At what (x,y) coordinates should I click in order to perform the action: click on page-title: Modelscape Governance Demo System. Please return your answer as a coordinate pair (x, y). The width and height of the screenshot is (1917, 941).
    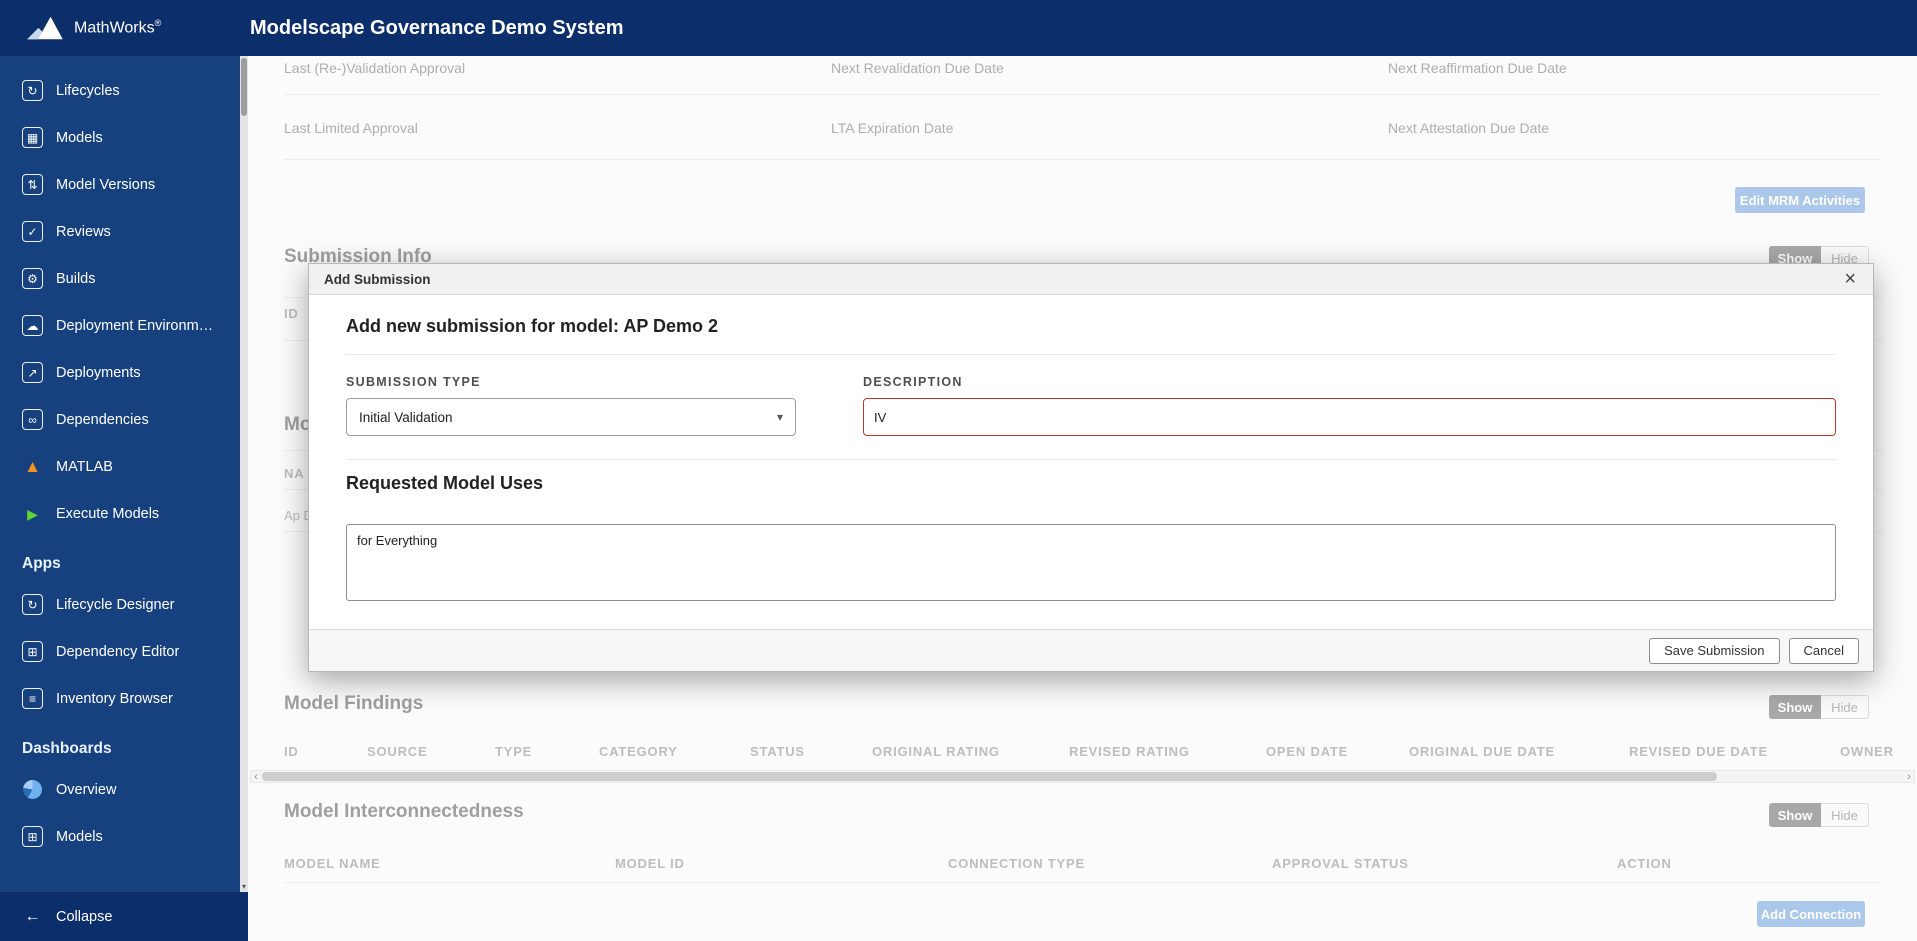
    Looking at the image, I should click on (437, 27).